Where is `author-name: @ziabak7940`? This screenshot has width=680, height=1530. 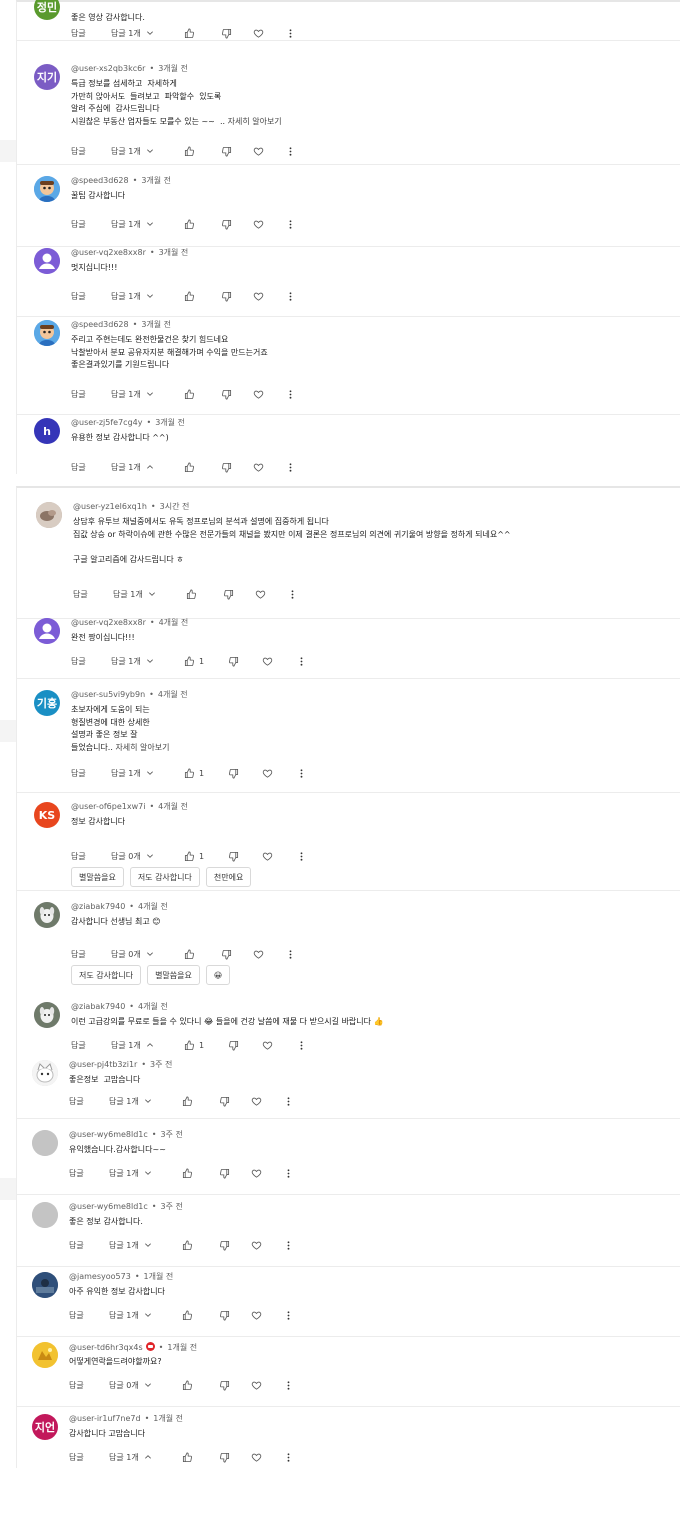
author-name: @ziabak7940 is located at coordinates (98, 1006).